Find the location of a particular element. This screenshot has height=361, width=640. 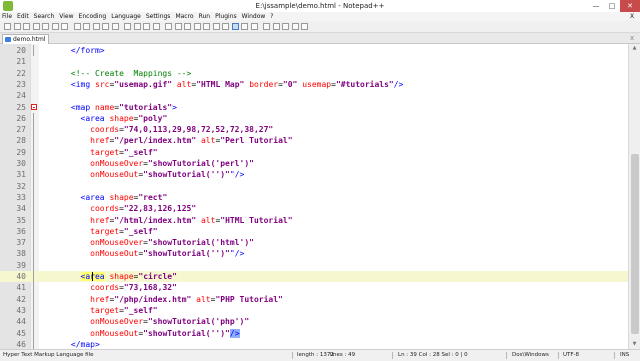

cut-icon is located at coordinates (77, 26).